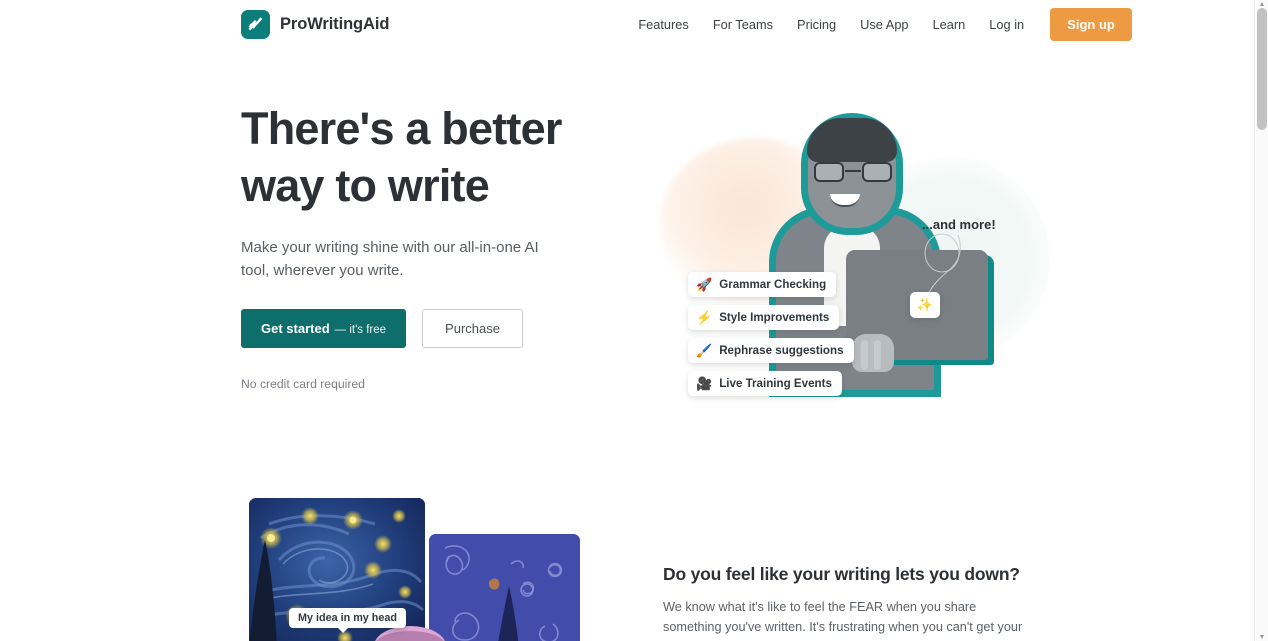 The width and height of the screenshot is (1268, 641). I want to click on hero-cta-group: Get started — it's free Purchase, so click(441, 328).